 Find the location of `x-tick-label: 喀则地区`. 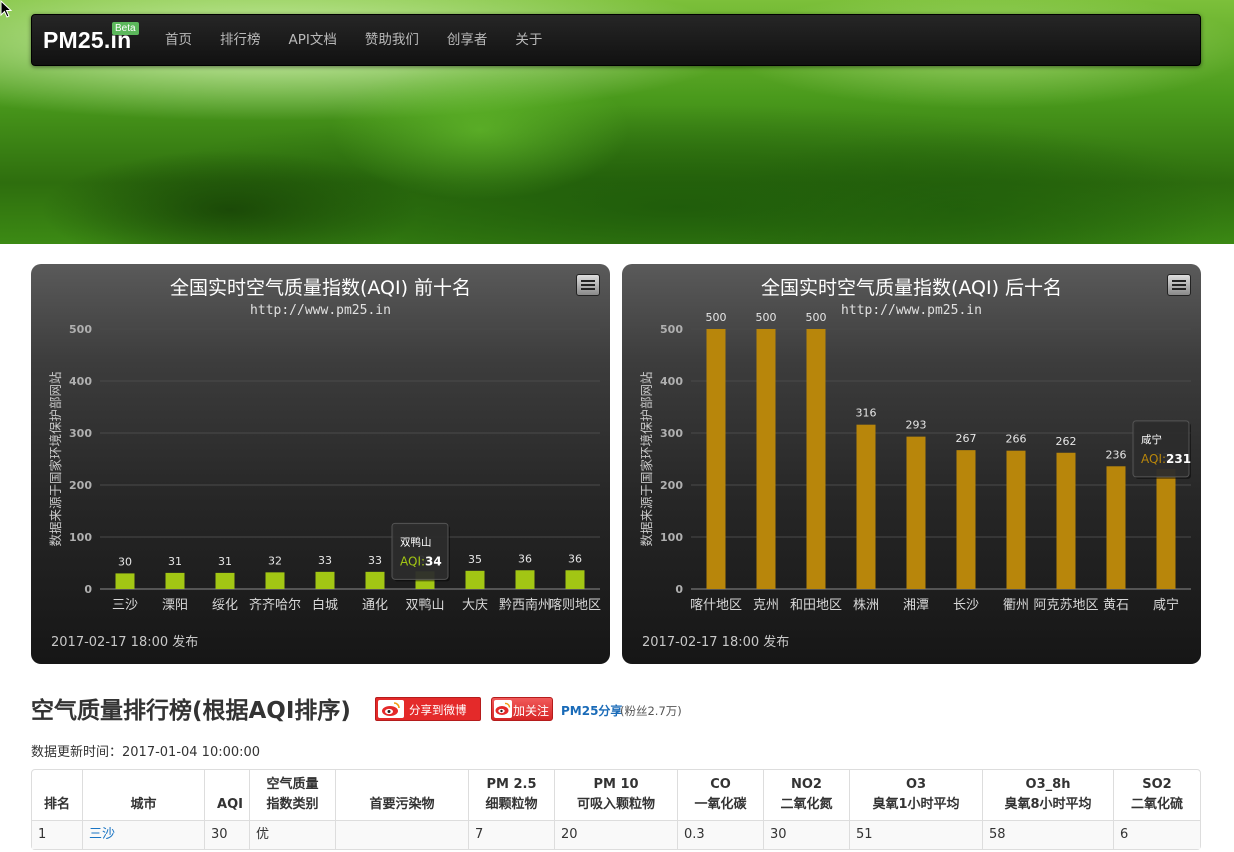

x-tick-label: 喀则地区 is located at coordinates (575, 605).